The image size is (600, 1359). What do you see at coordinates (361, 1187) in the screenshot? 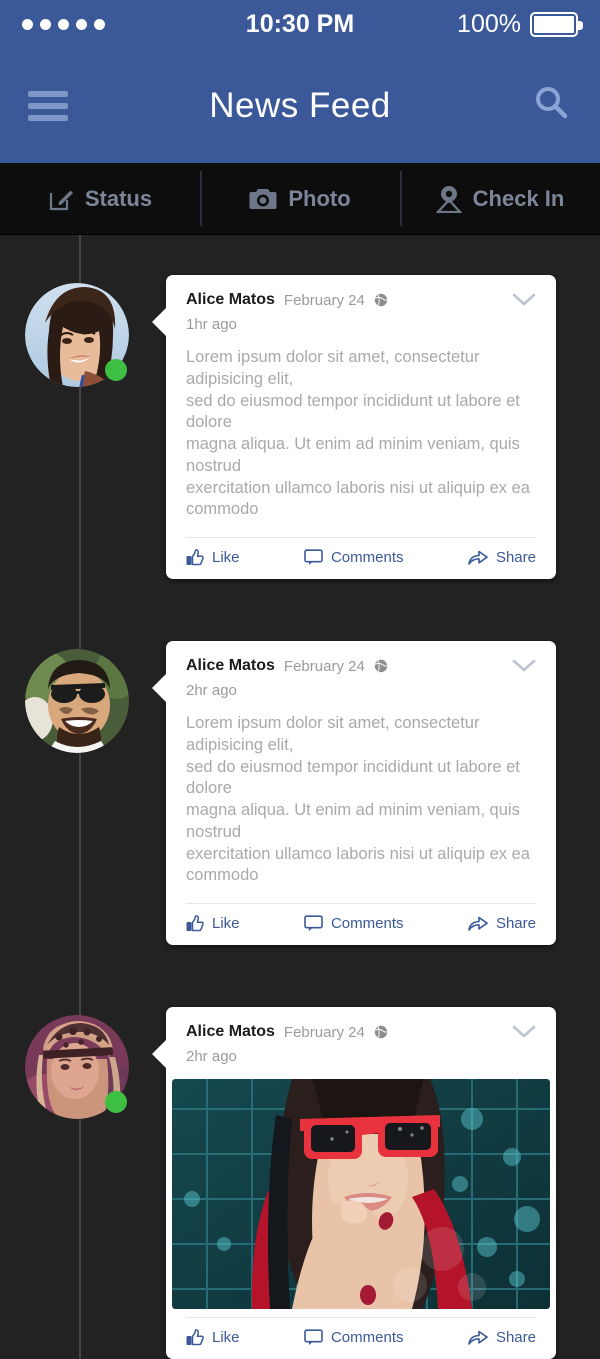
I see `post-photo` at bounding box center [361, 1187].